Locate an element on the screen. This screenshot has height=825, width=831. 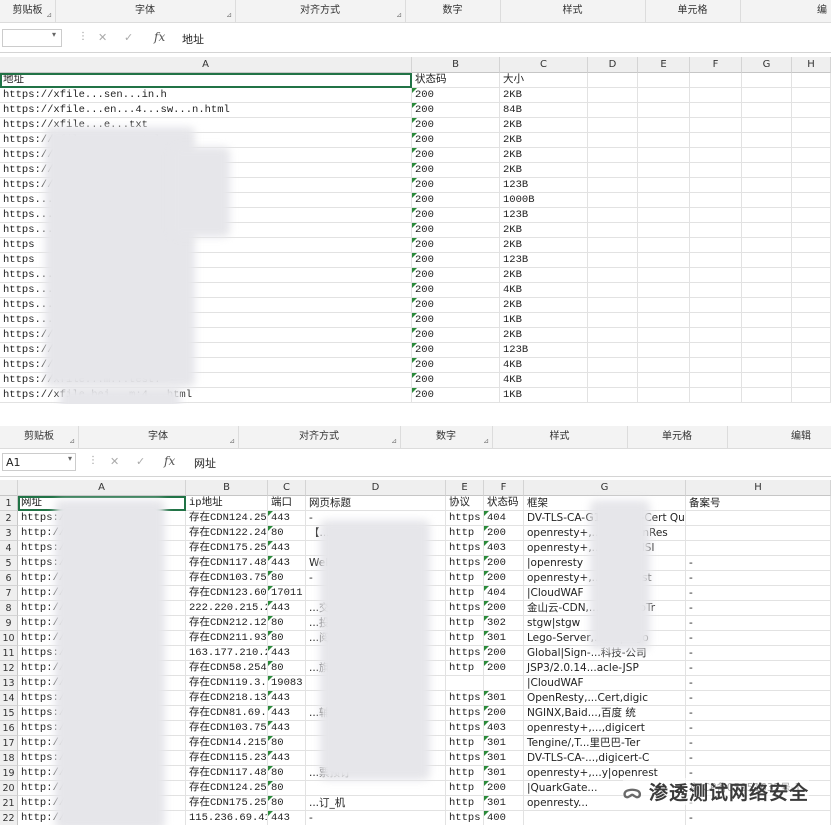
row-header: 6 is located at coordinates (9, 578).